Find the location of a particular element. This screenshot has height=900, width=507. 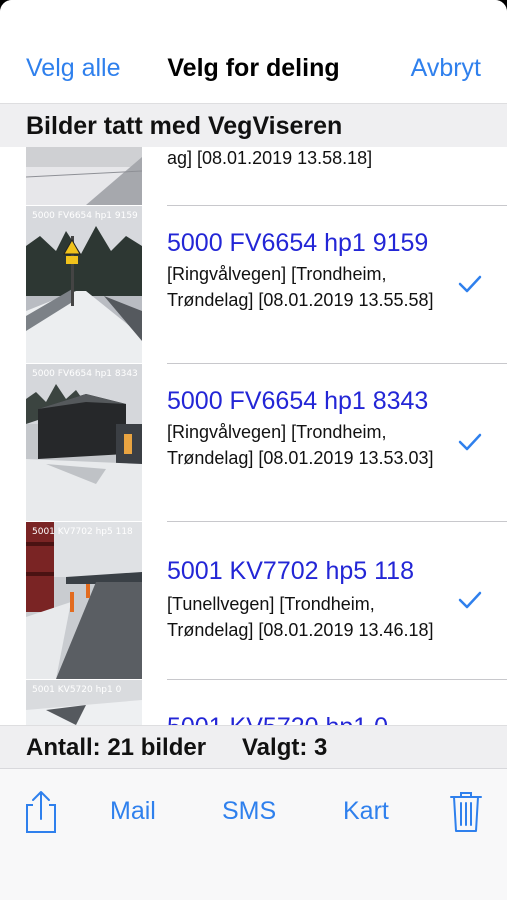

list-item-title: 5000 FV6654 hp1 9159 is located at coordinates (298, 243).